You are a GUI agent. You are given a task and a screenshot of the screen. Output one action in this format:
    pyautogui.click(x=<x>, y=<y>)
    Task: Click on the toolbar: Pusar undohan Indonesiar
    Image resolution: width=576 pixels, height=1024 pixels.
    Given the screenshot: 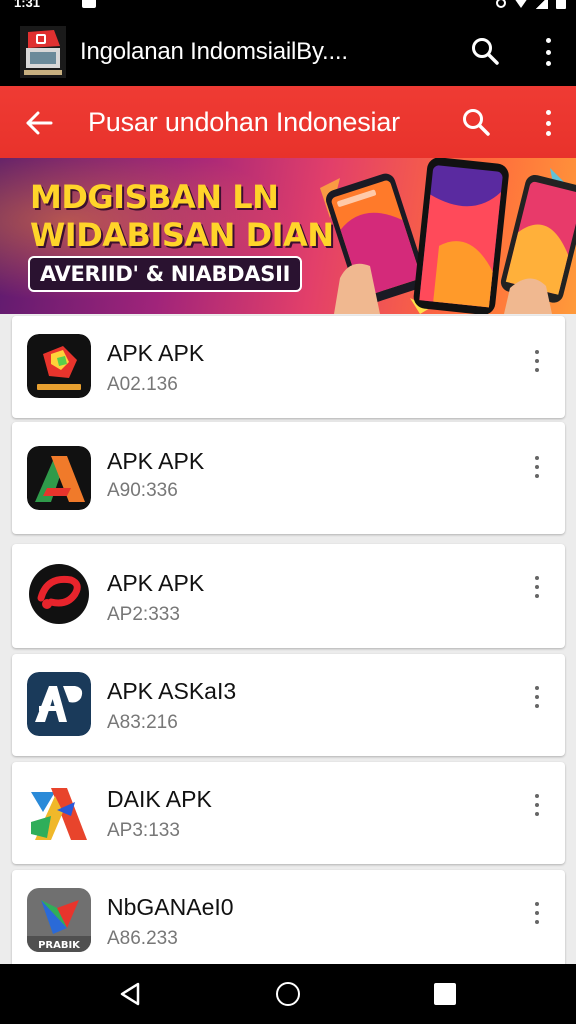 What is the action you would take?
    pyautogui.click(x=288, y=122)
    